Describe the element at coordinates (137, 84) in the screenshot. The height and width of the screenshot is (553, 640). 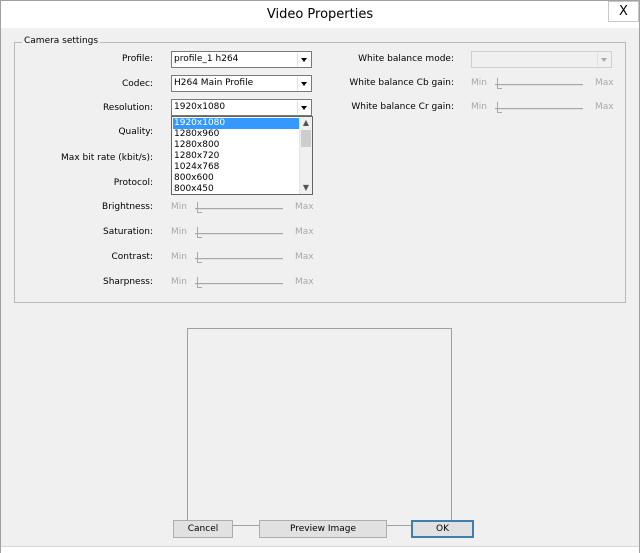
I see `codec-label: Codec:` at that location.